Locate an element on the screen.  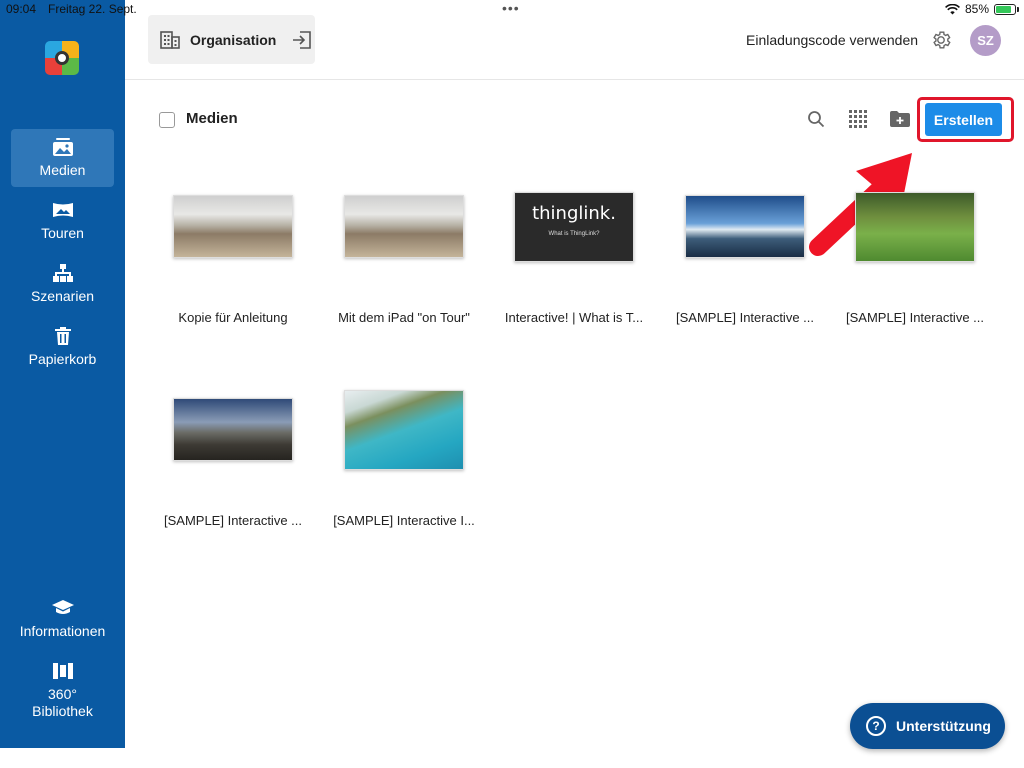
trash-icon is located at coordinates (63, 336).